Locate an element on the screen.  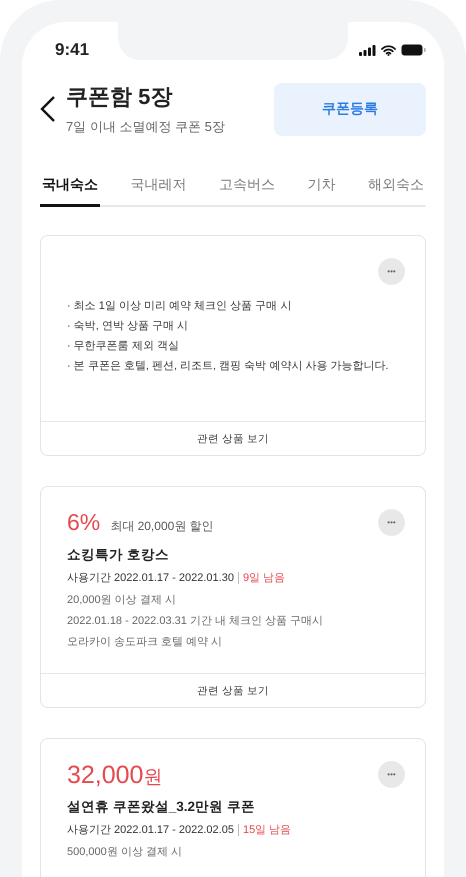
usage-period: 사용기간 2022.01.17 - 2022.02.05 is located at coordinates (150, 830).